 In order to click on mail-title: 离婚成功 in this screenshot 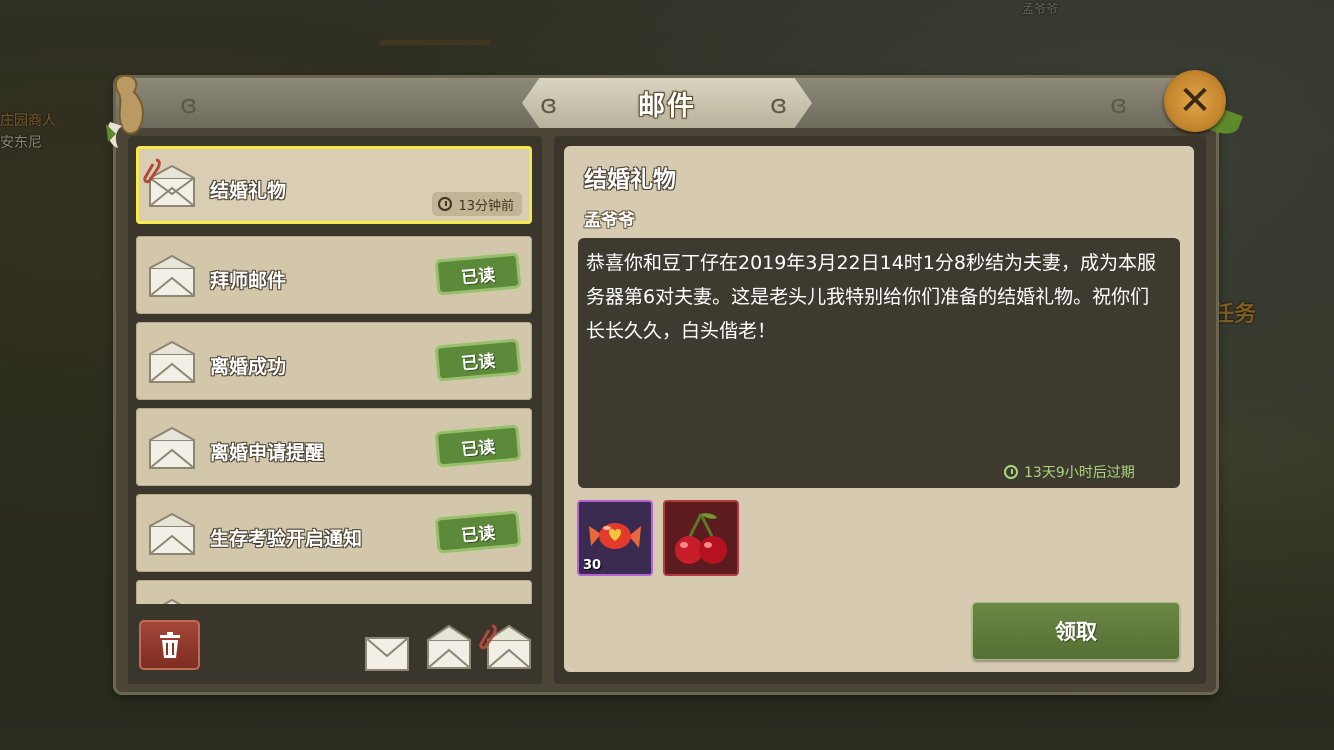, I will do `click(248, 367)`.